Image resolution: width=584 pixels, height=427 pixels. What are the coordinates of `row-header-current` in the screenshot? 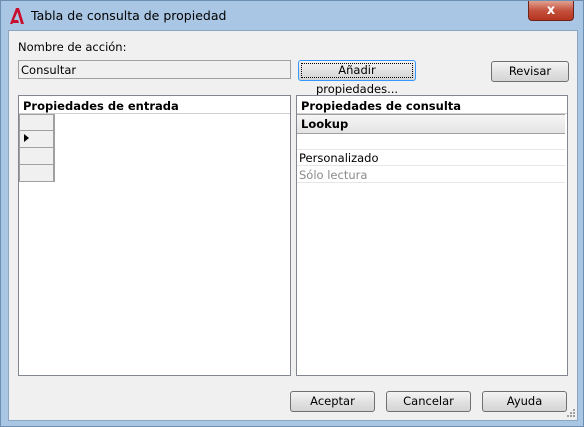 It's located at (36, 139).